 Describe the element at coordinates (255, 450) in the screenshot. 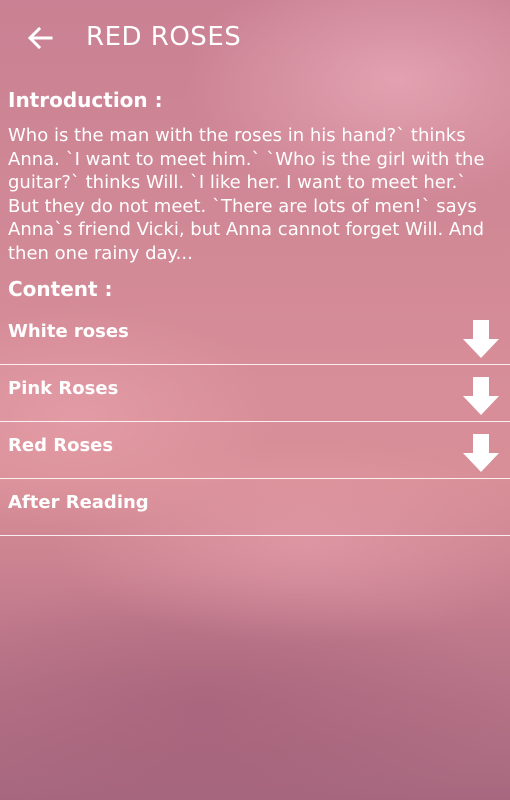

I see `chapter-item-red-roses: Red Roses` at that location.